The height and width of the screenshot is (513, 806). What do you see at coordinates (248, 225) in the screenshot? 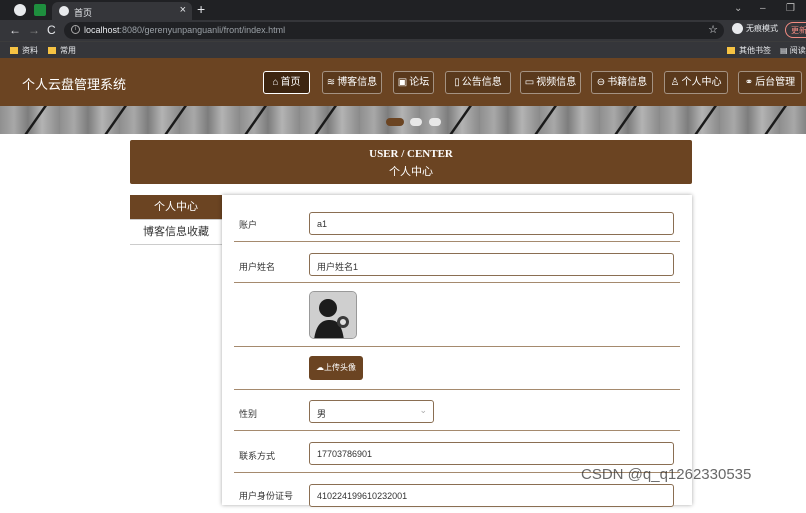
I see `account-label: 账户` at bounding box center [248, 225].